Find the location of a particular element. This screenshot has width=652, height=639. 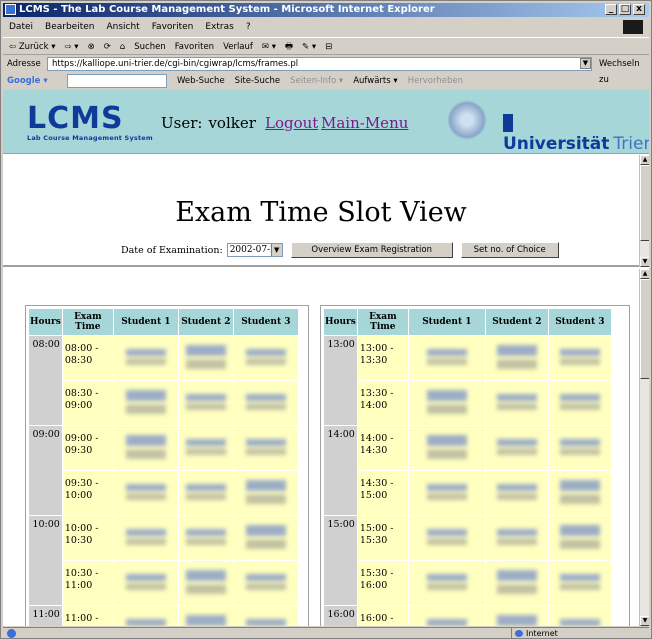

search-button: Suchen is located at coordinates (149, 46).